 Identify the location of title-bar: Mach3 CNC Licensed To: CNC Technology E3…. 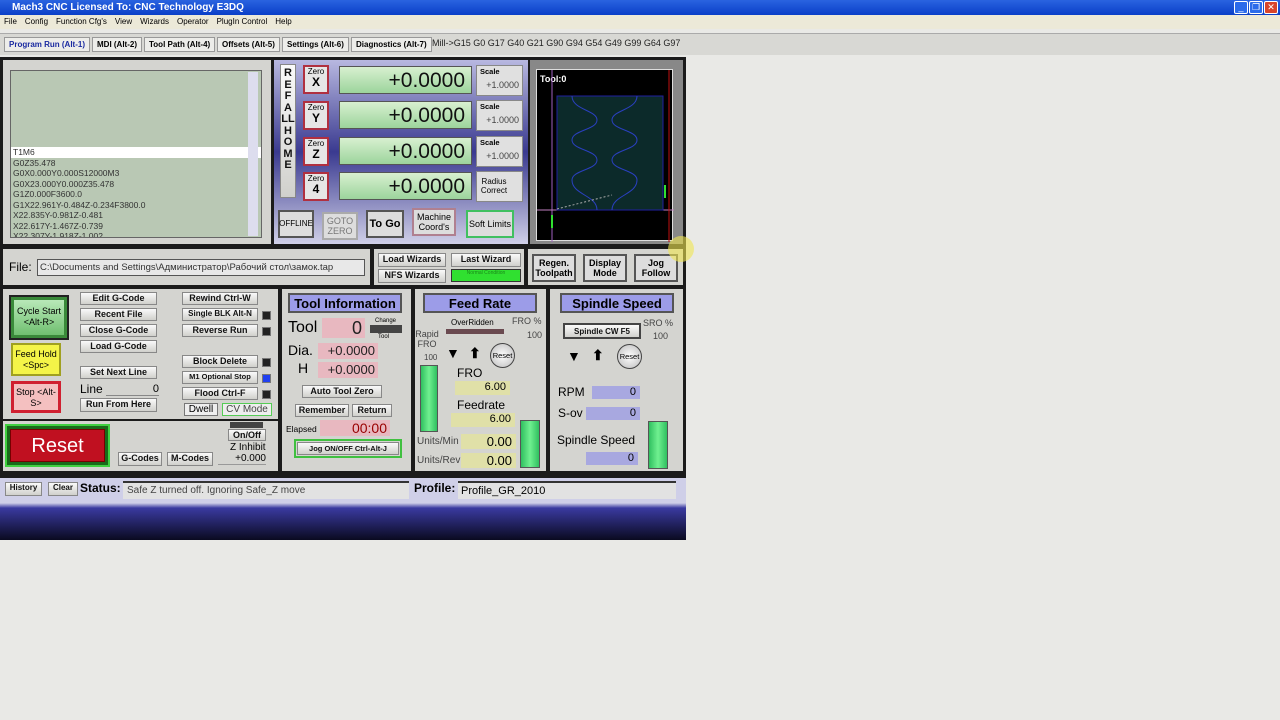
(640, 7).